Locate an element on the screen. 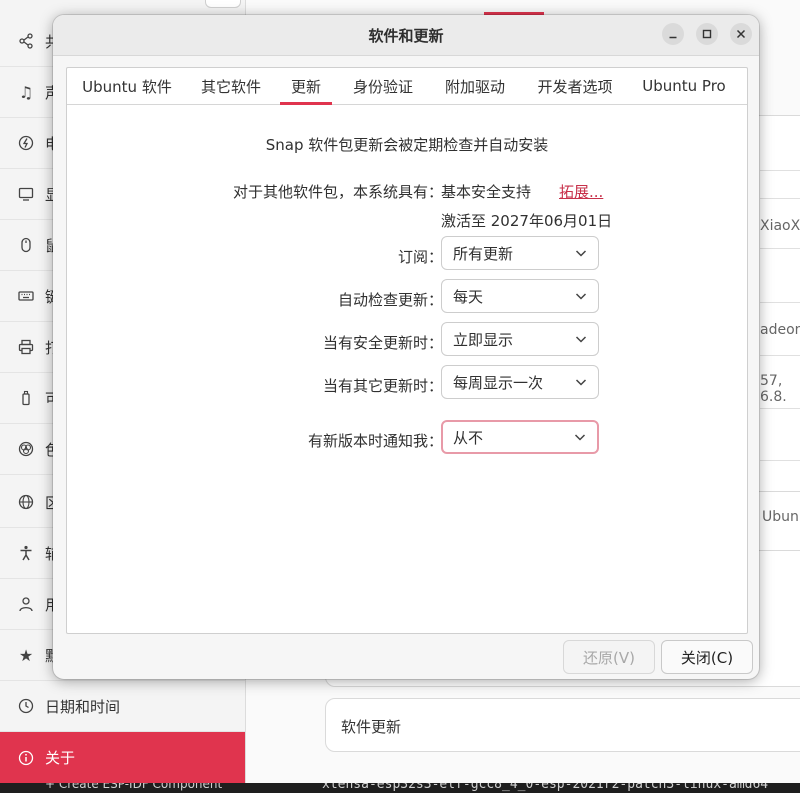  info-icon is located at coordinates (26, 758).